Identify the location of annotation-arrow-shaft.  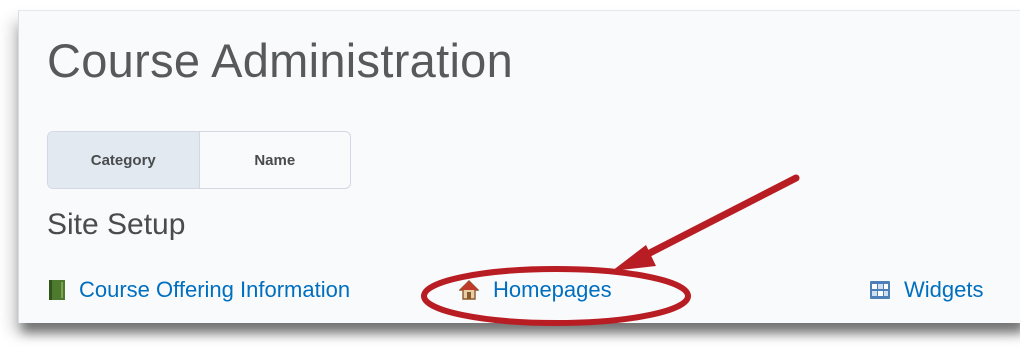
(718, 218).